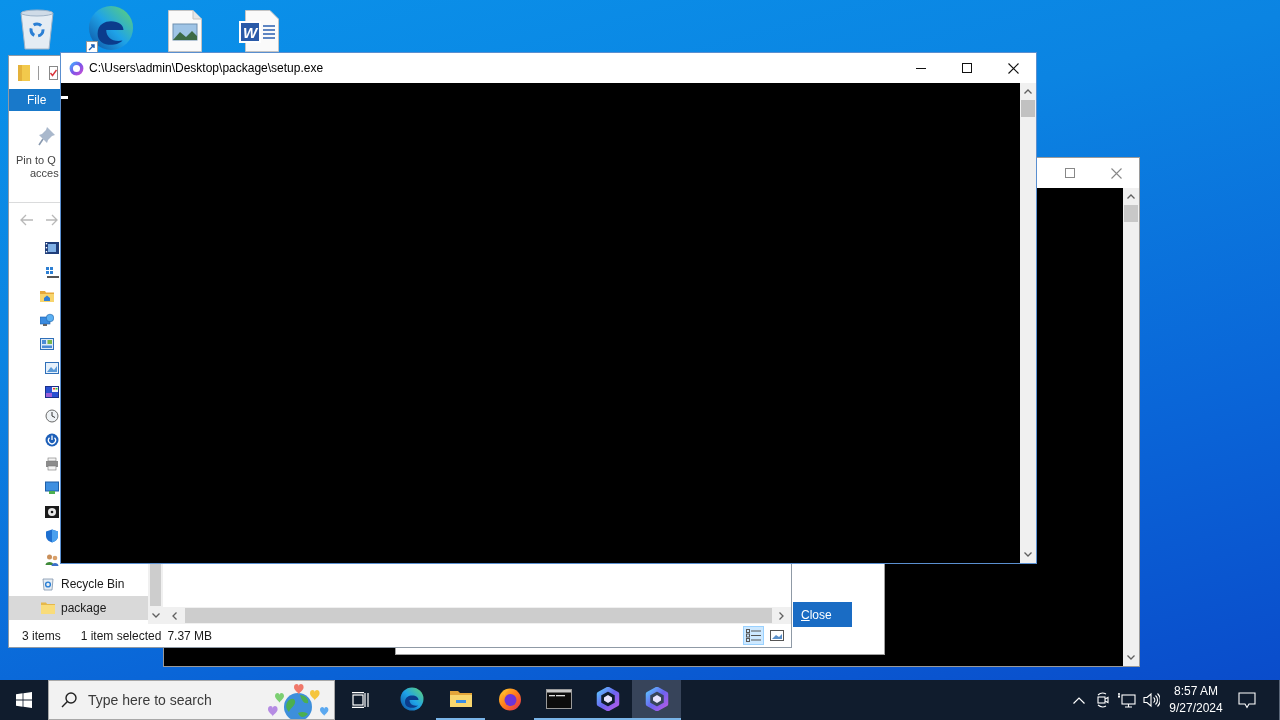 The image size is (1280, 720). What do you see at coordinates (1103, 700) in the screenshot?
I see `camera-icon` at bounding box center [1103, 700].